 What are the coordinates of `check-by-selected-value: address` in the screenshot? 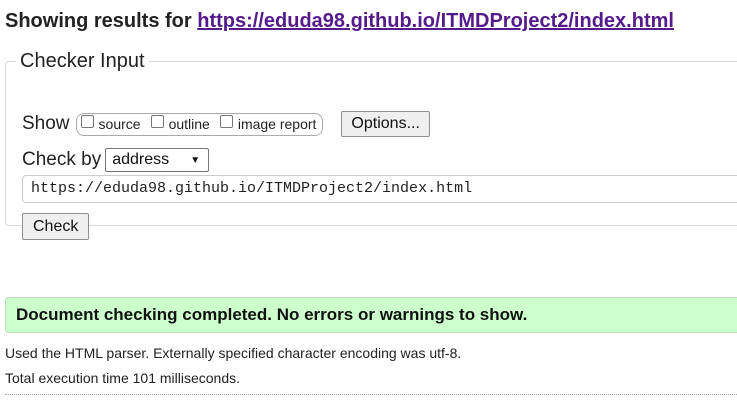 It's located at (141, 159).